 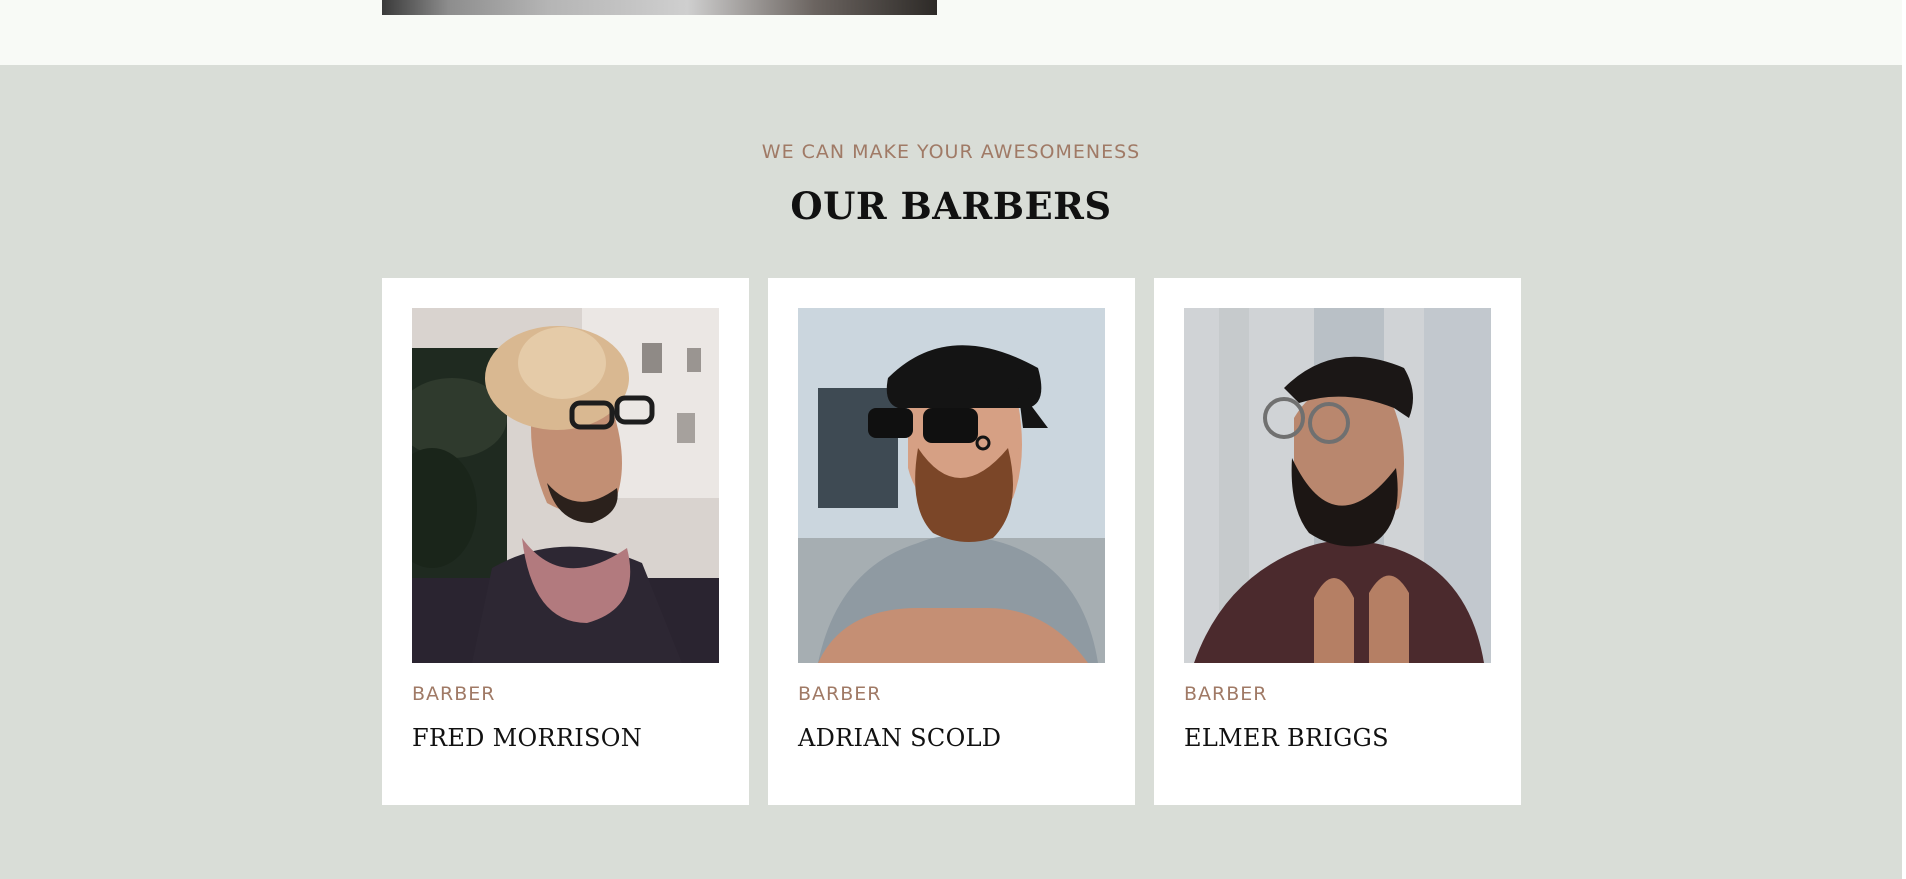 What do you see at coordinates (951, 152) in the screenshot?
I see `section-eyebrow: WE CAN MAKE YOUR AWESOMENESS` at bounding box center [951, 152].